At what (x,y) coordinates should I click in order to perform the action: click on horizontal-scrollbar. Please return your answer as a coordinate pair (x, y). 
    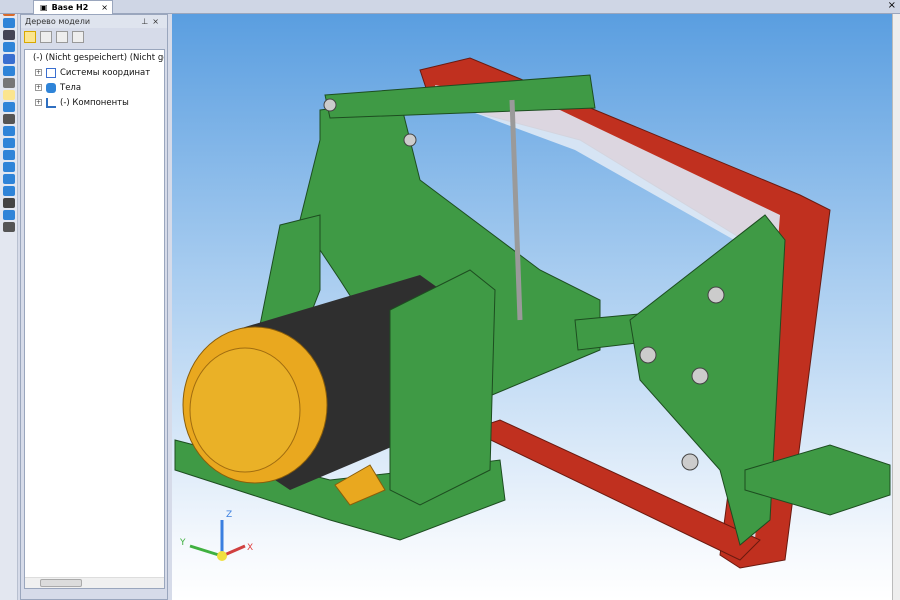
    Looking at the image, I should click on (94, 582).